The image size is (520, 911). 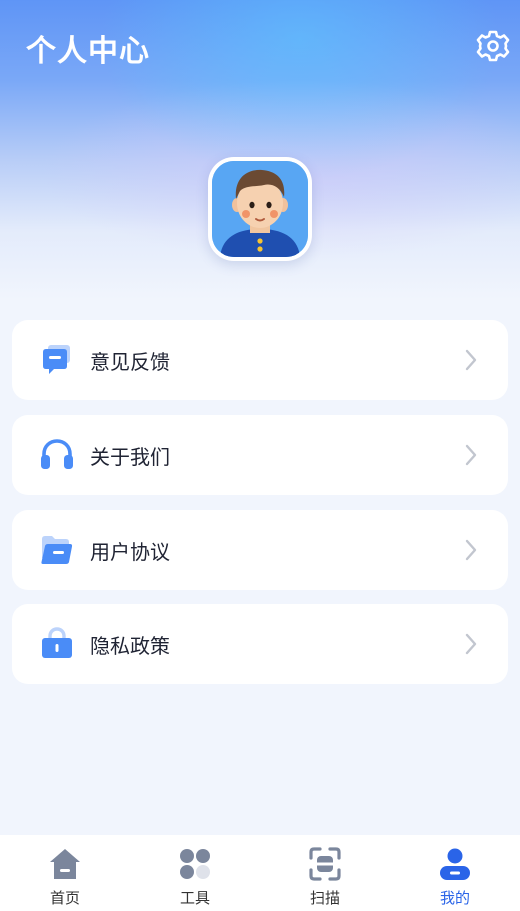 I want to click on bottom-tab-bar: 首页 工具 扫描 我的, so click(x=260, y=873).